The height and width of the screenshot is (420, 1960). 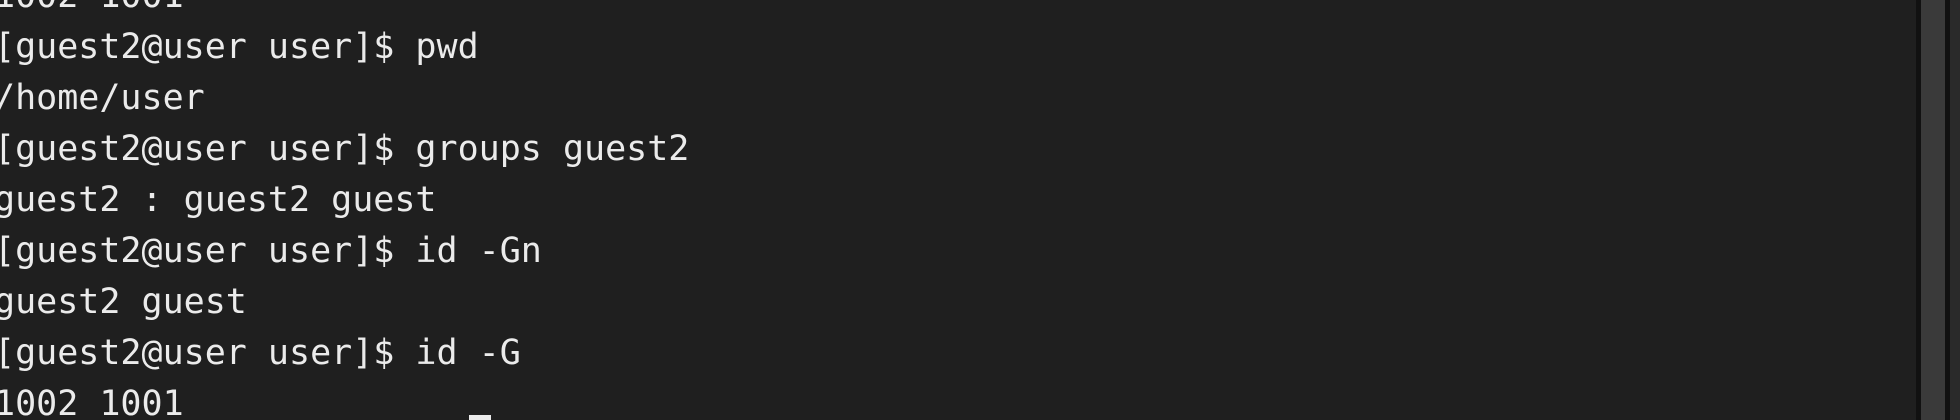 I want to click on window-edge, so click(x=1955, y=210).